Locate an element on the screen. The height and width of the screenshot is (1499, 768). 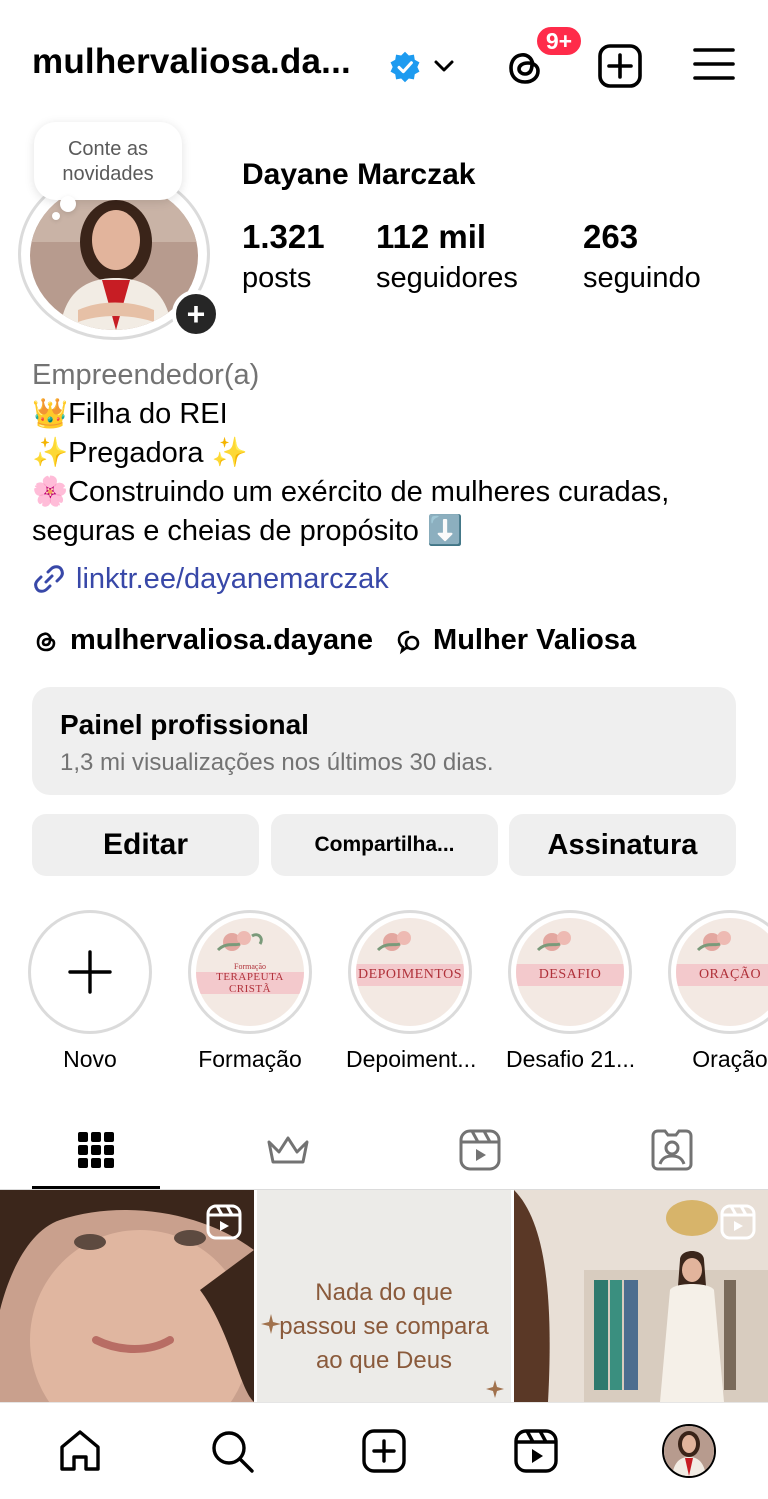
subscription-button: Assinatura is located at coordinates (622, 845).